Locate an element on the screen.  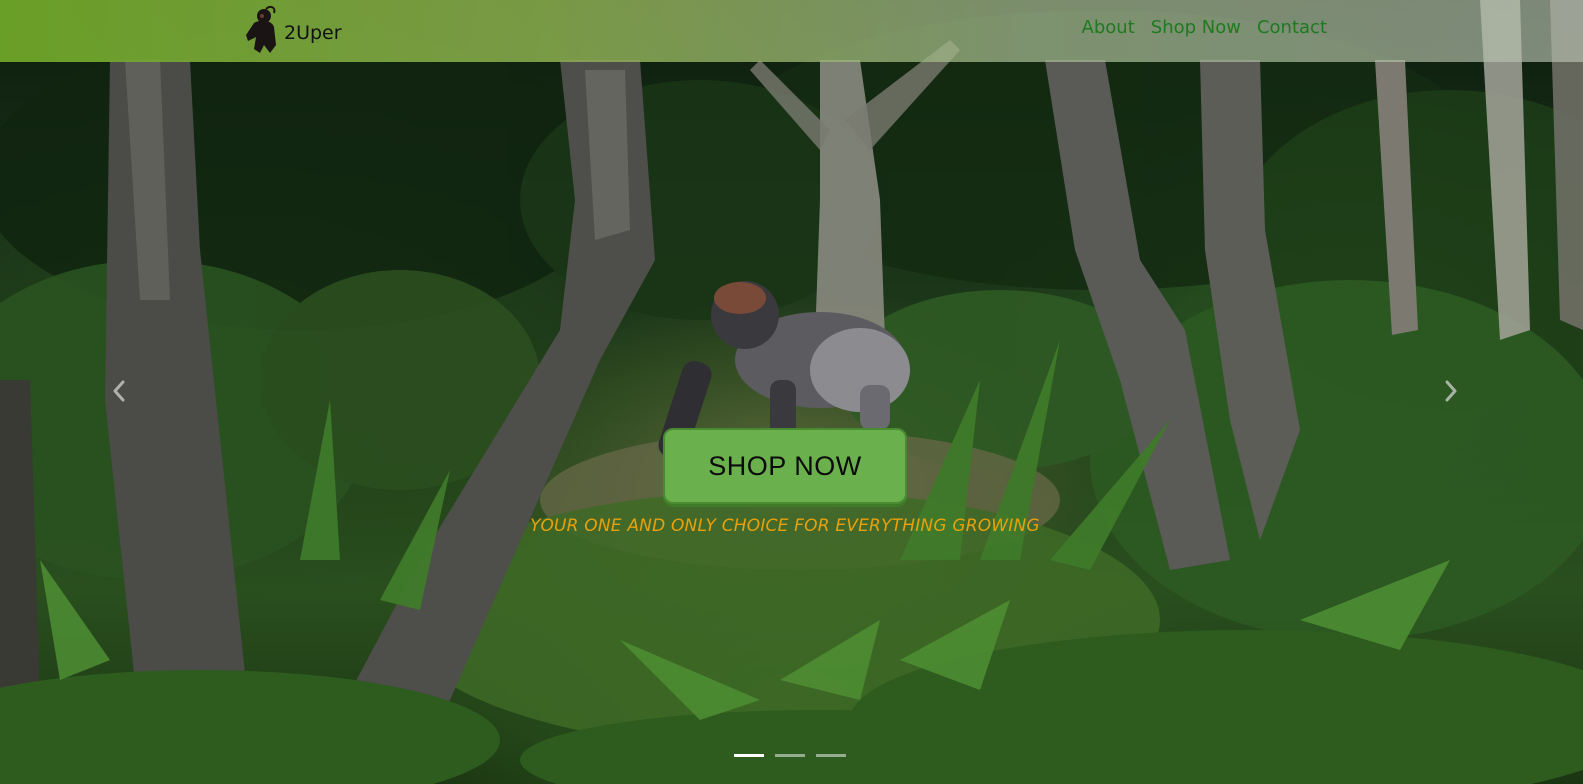
nav-links: About Shop Now Contact is located at coordinates (1204, 27).